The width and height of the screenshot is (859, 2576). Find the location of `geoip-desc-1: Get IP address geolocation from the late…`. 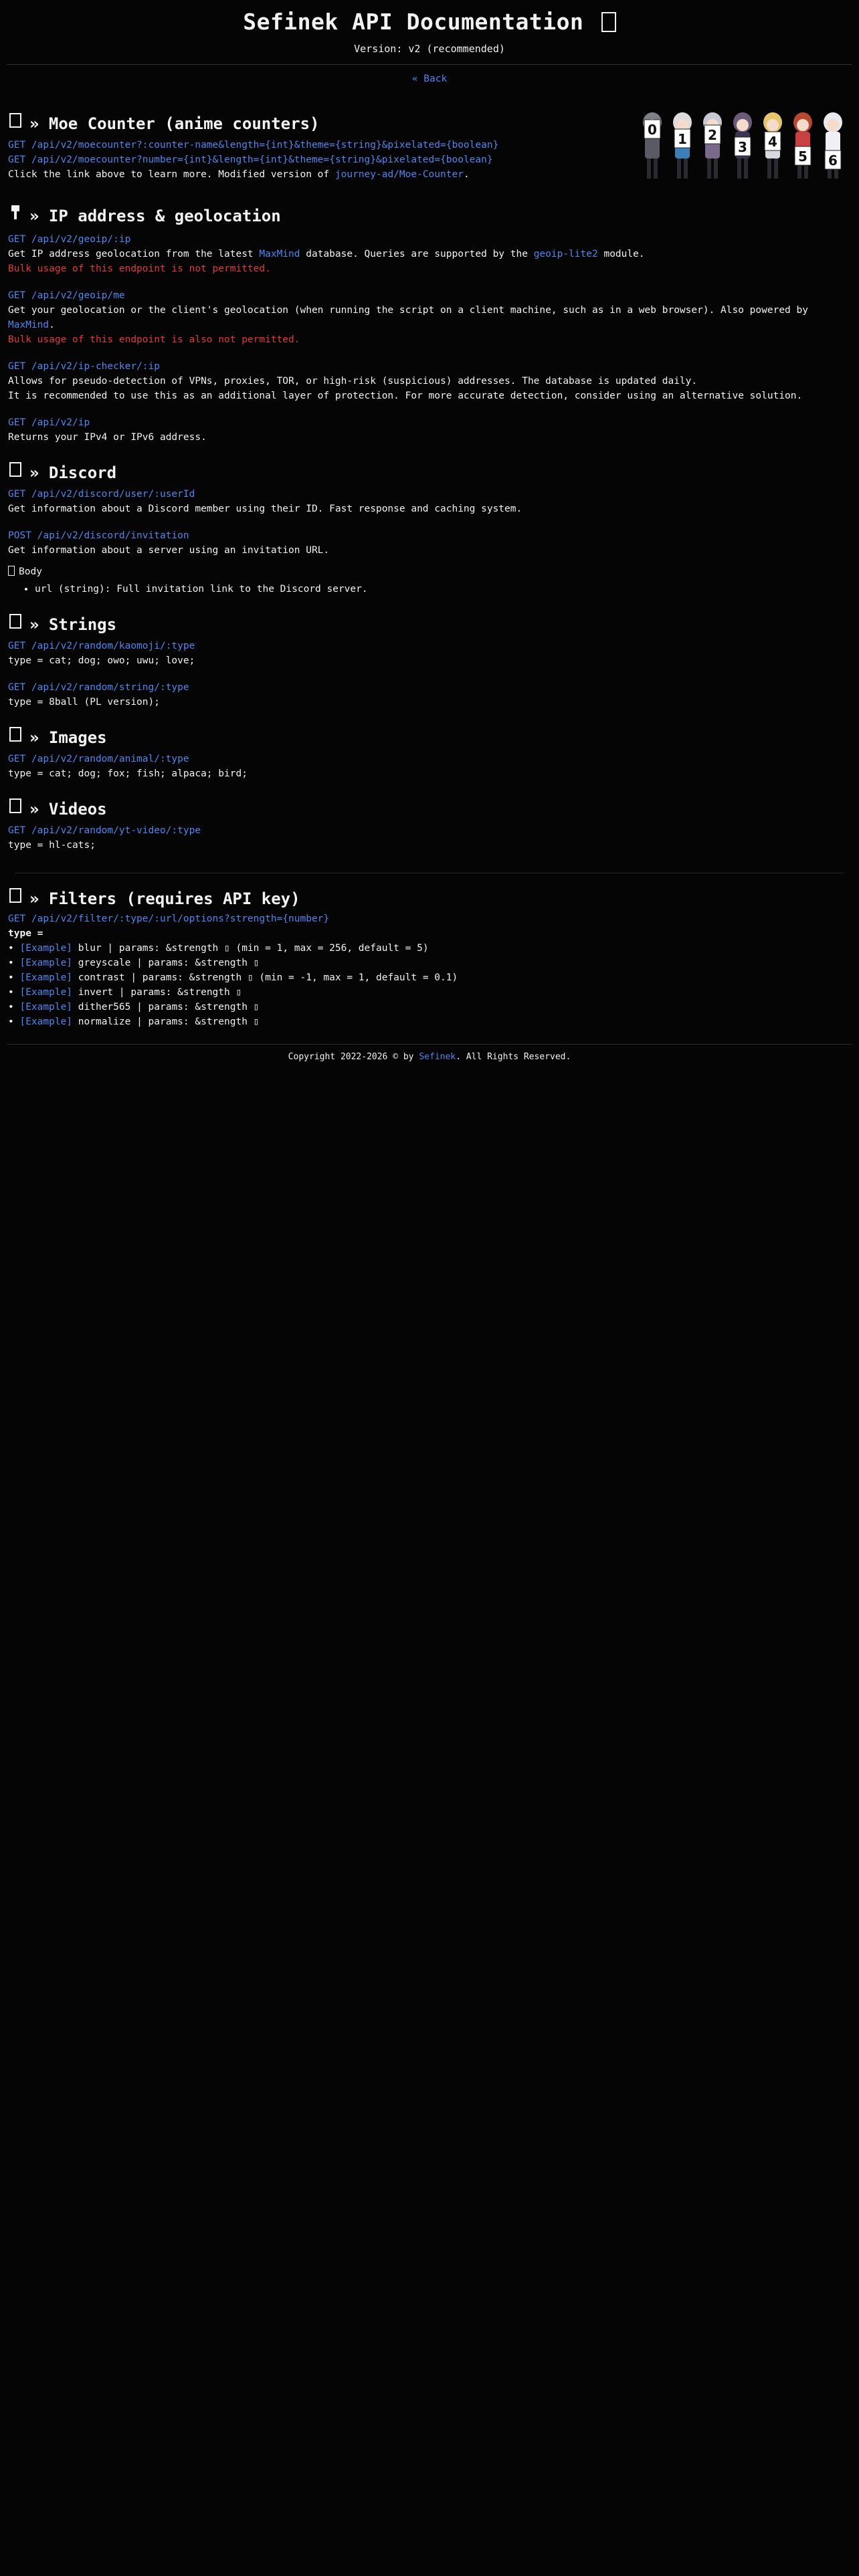

geoip-desc-1: Get IP address geolocation from the late… is located at coordinates (134, 254).